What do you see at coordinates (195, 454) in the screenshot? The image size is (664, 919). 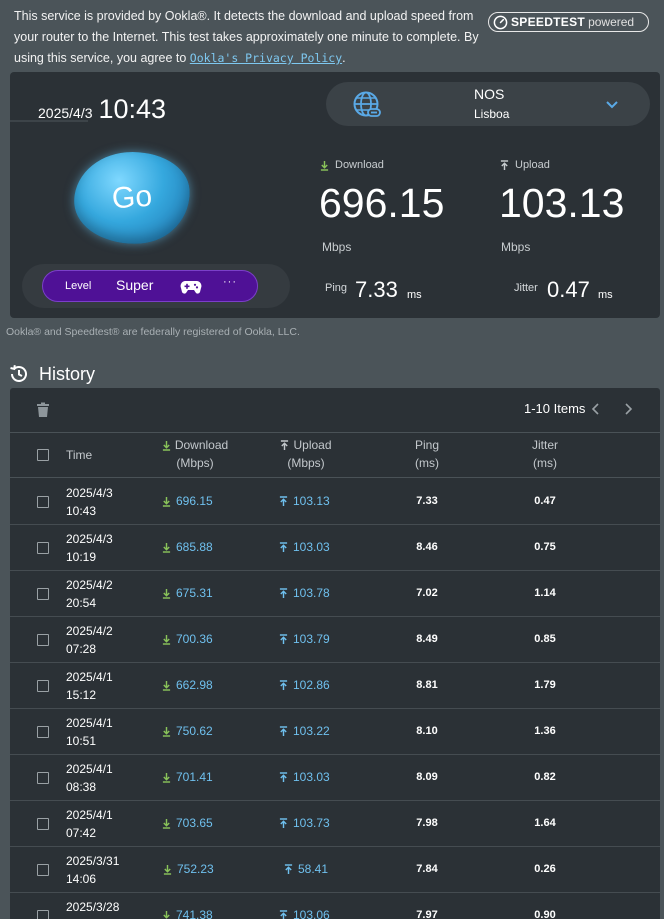 I see `col-download: Download (Mbps)` at bounding box center [195, 454].